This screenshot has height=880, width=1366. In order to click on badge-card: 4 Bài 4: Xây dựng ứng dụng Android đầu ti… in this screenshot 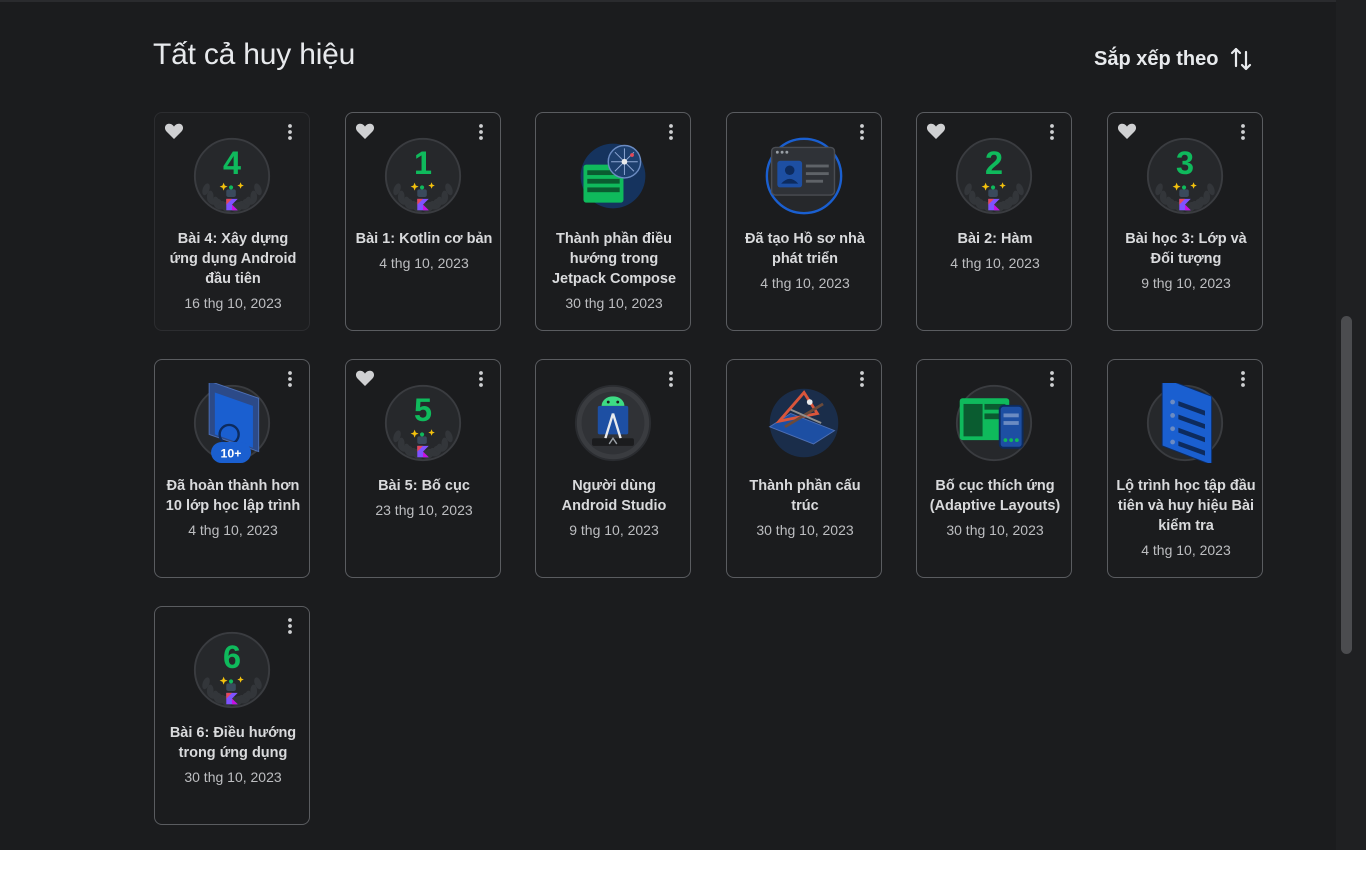, I will do `click(232, 221)`.